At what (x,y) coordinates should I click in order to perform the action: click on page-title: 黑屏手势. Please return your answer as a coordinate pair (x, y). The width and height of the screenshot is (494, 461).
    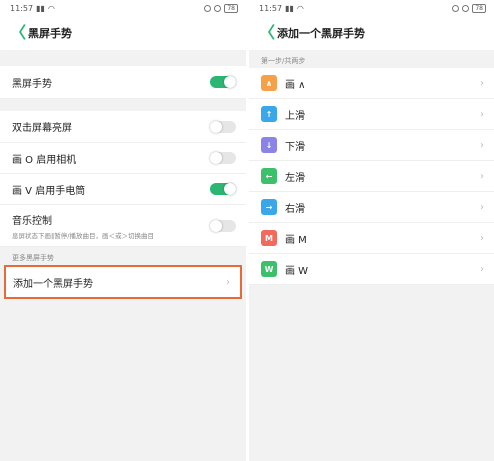
    Looking at the image, I should click on (50, 33).